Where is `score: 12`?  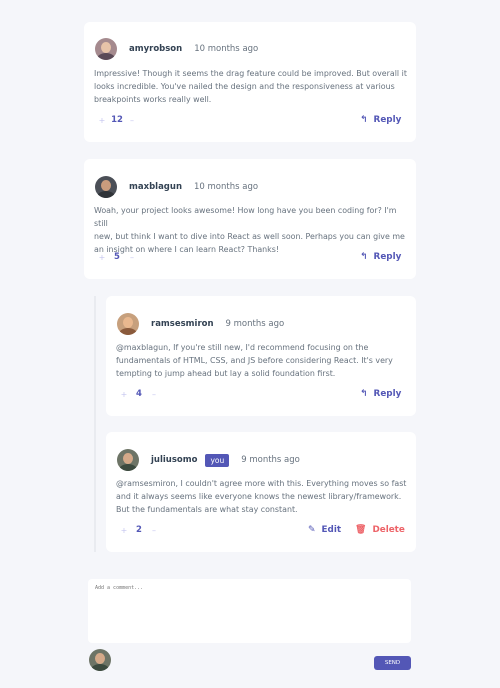
score: 12 is located at coordinates (117, 120).